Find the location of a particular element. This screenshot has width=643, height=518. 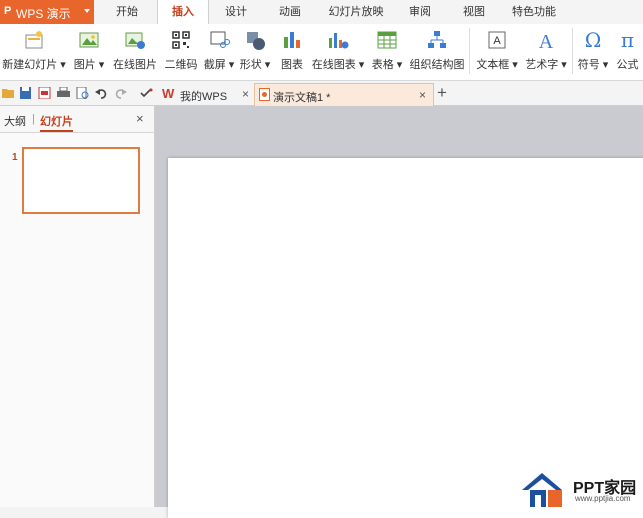

qrcode-label: 二维码 is located at coordinates (181, 65).